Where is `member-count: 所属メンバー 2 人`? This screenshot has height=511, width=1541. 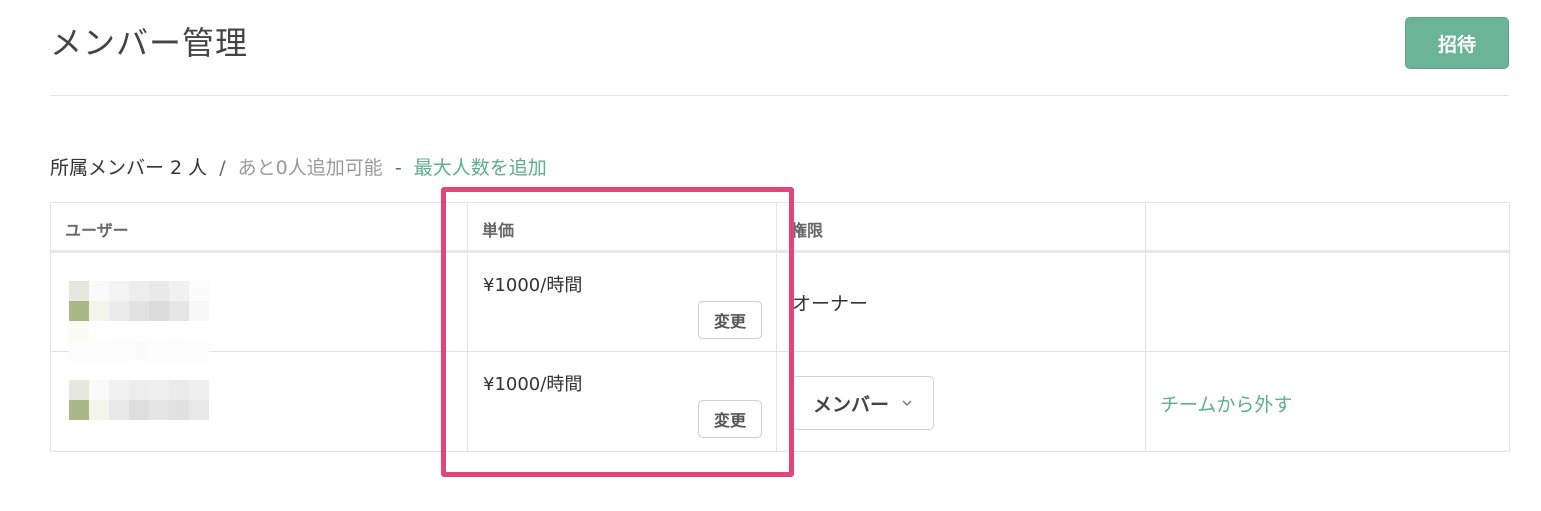 member-count: 所属メンバー 2 人 is located at coordinates (129, 168).